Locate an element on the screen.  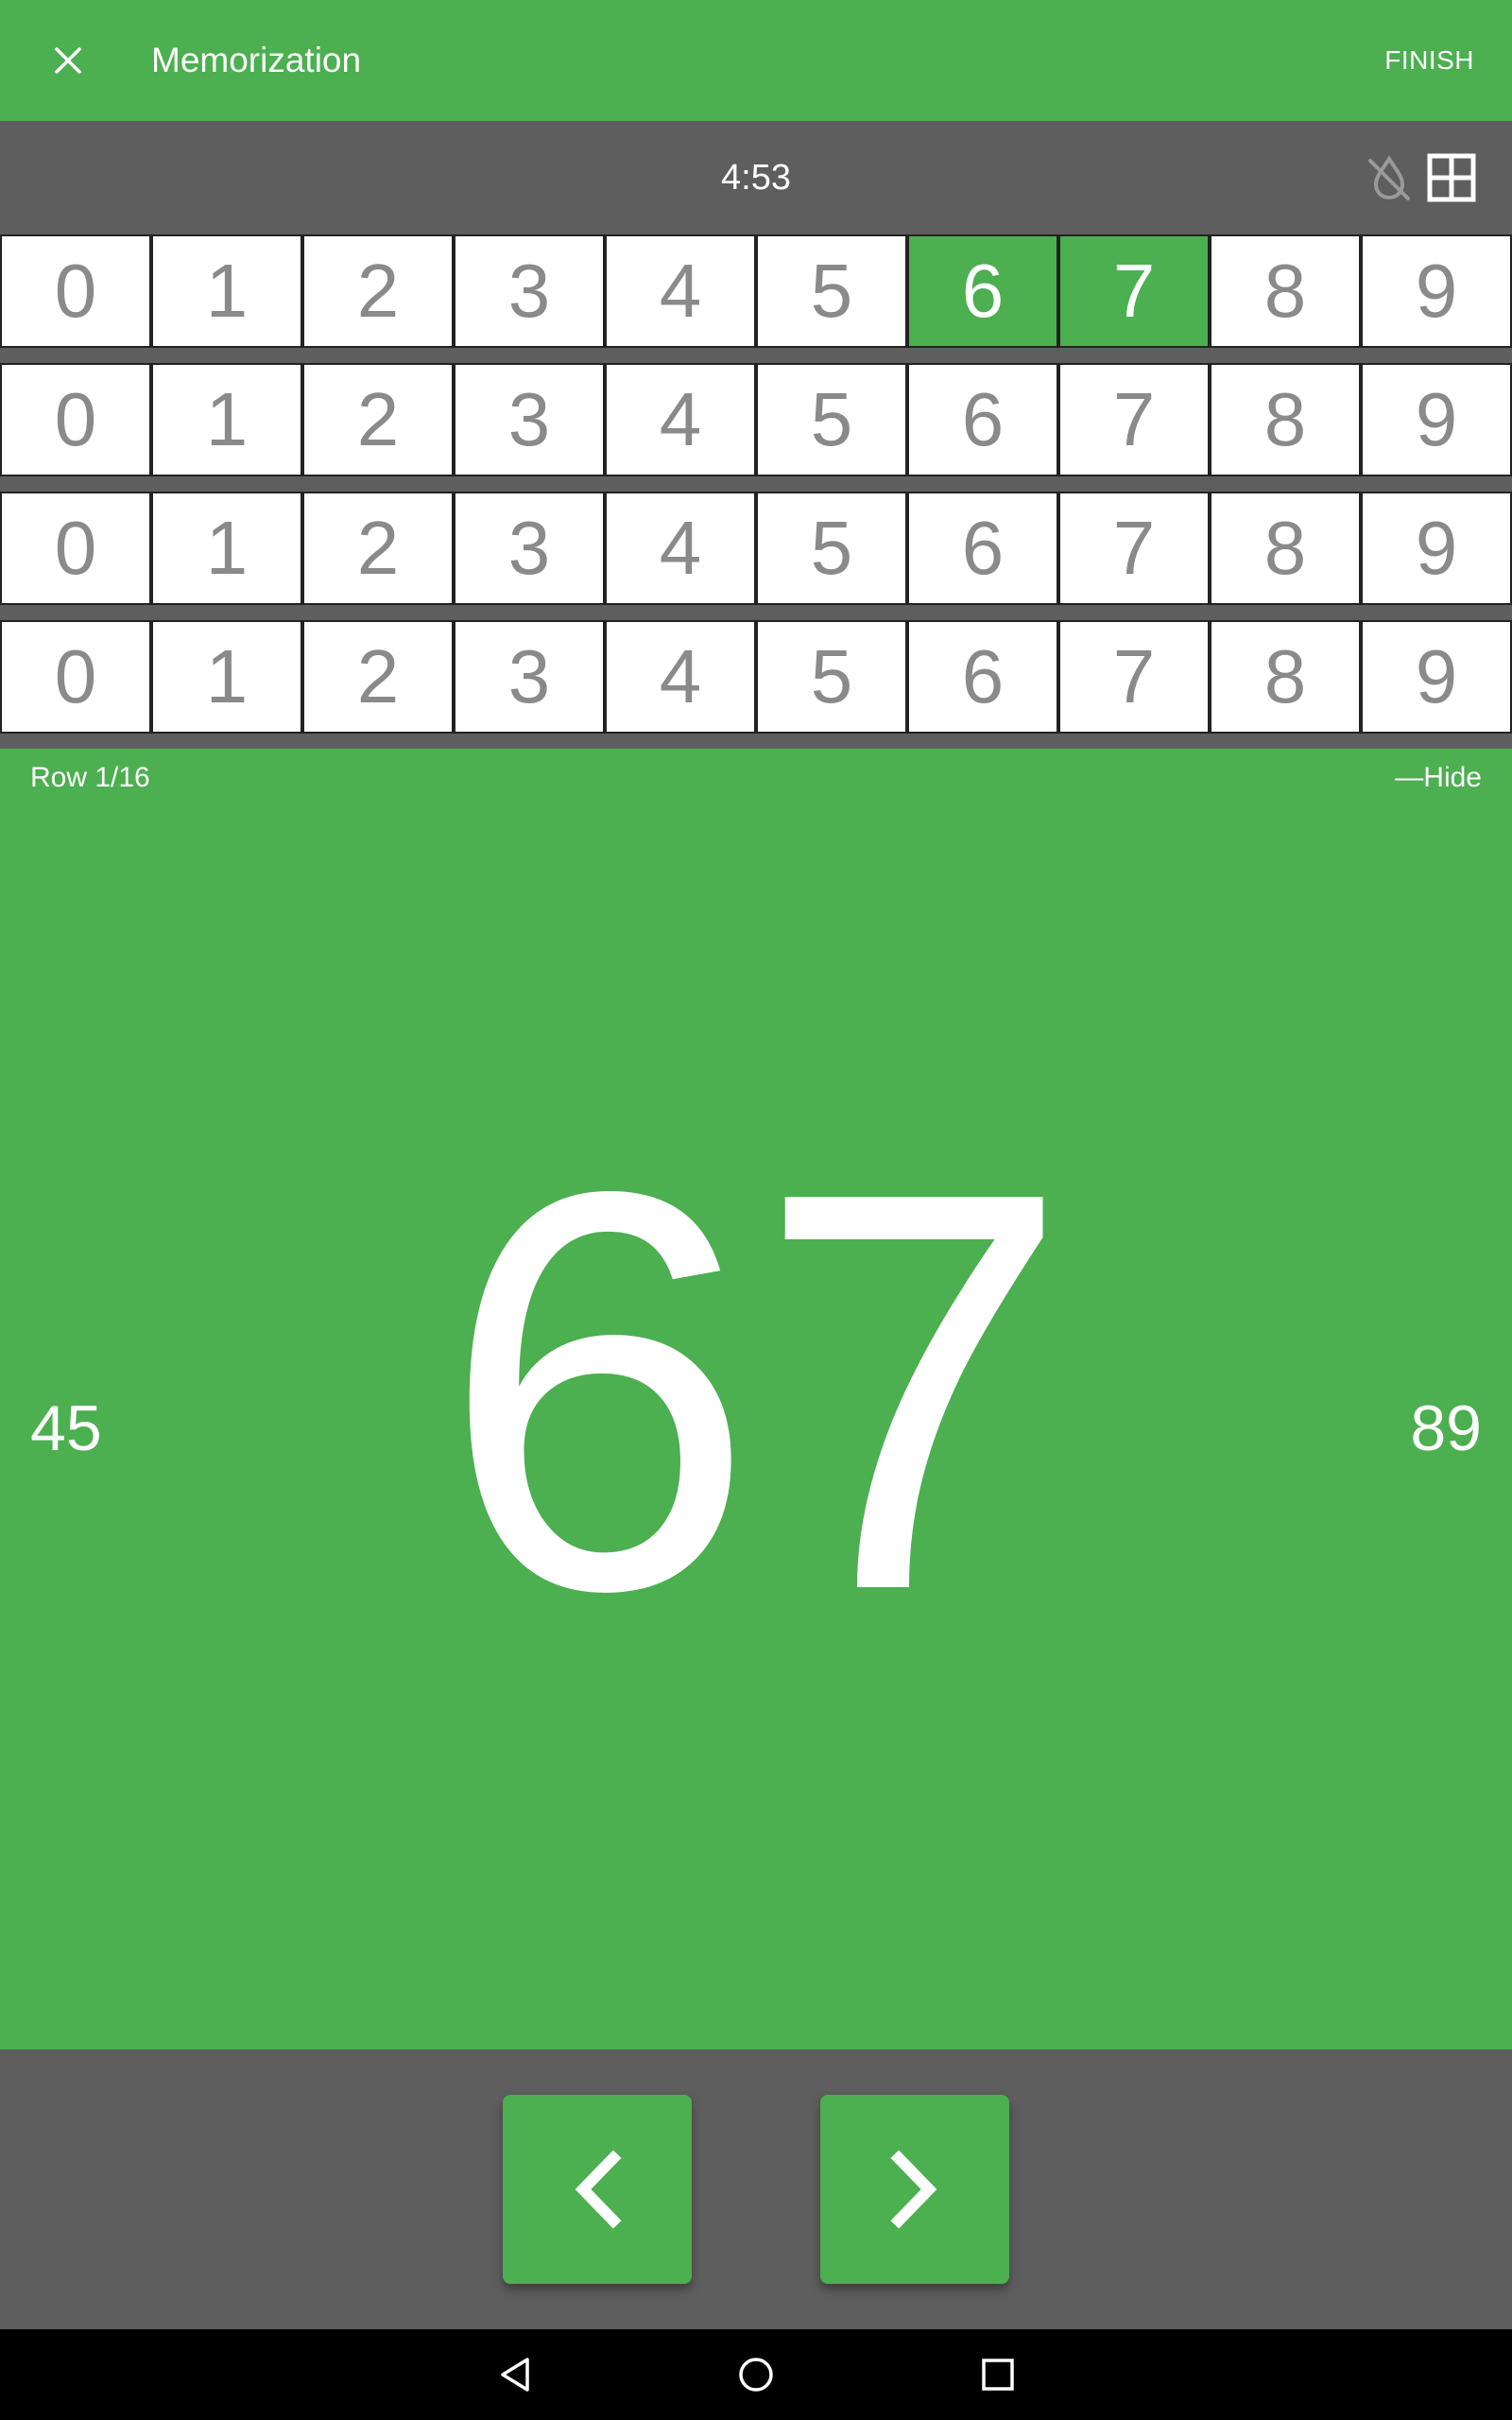
system-home-button is located at coordinates (756, 2374).